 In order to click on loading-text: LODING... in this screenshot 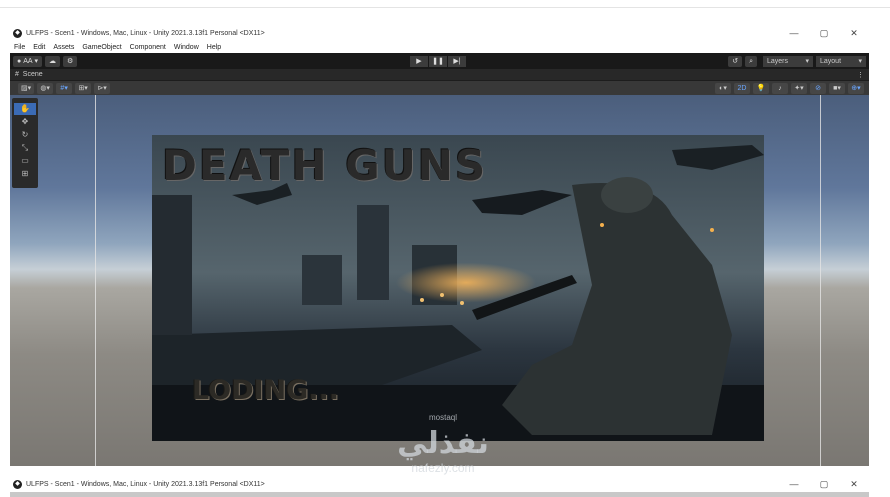, I will do `click(266, 390)`.